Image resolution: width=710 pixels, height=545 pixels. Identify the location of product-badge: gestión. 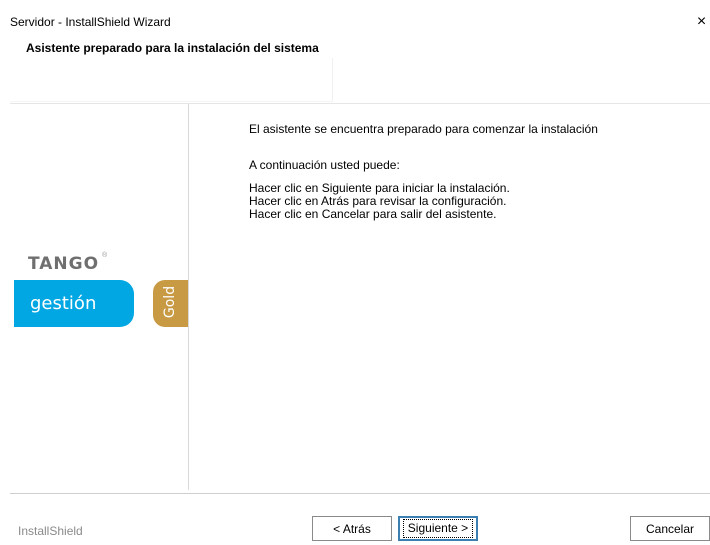
(74, 303).